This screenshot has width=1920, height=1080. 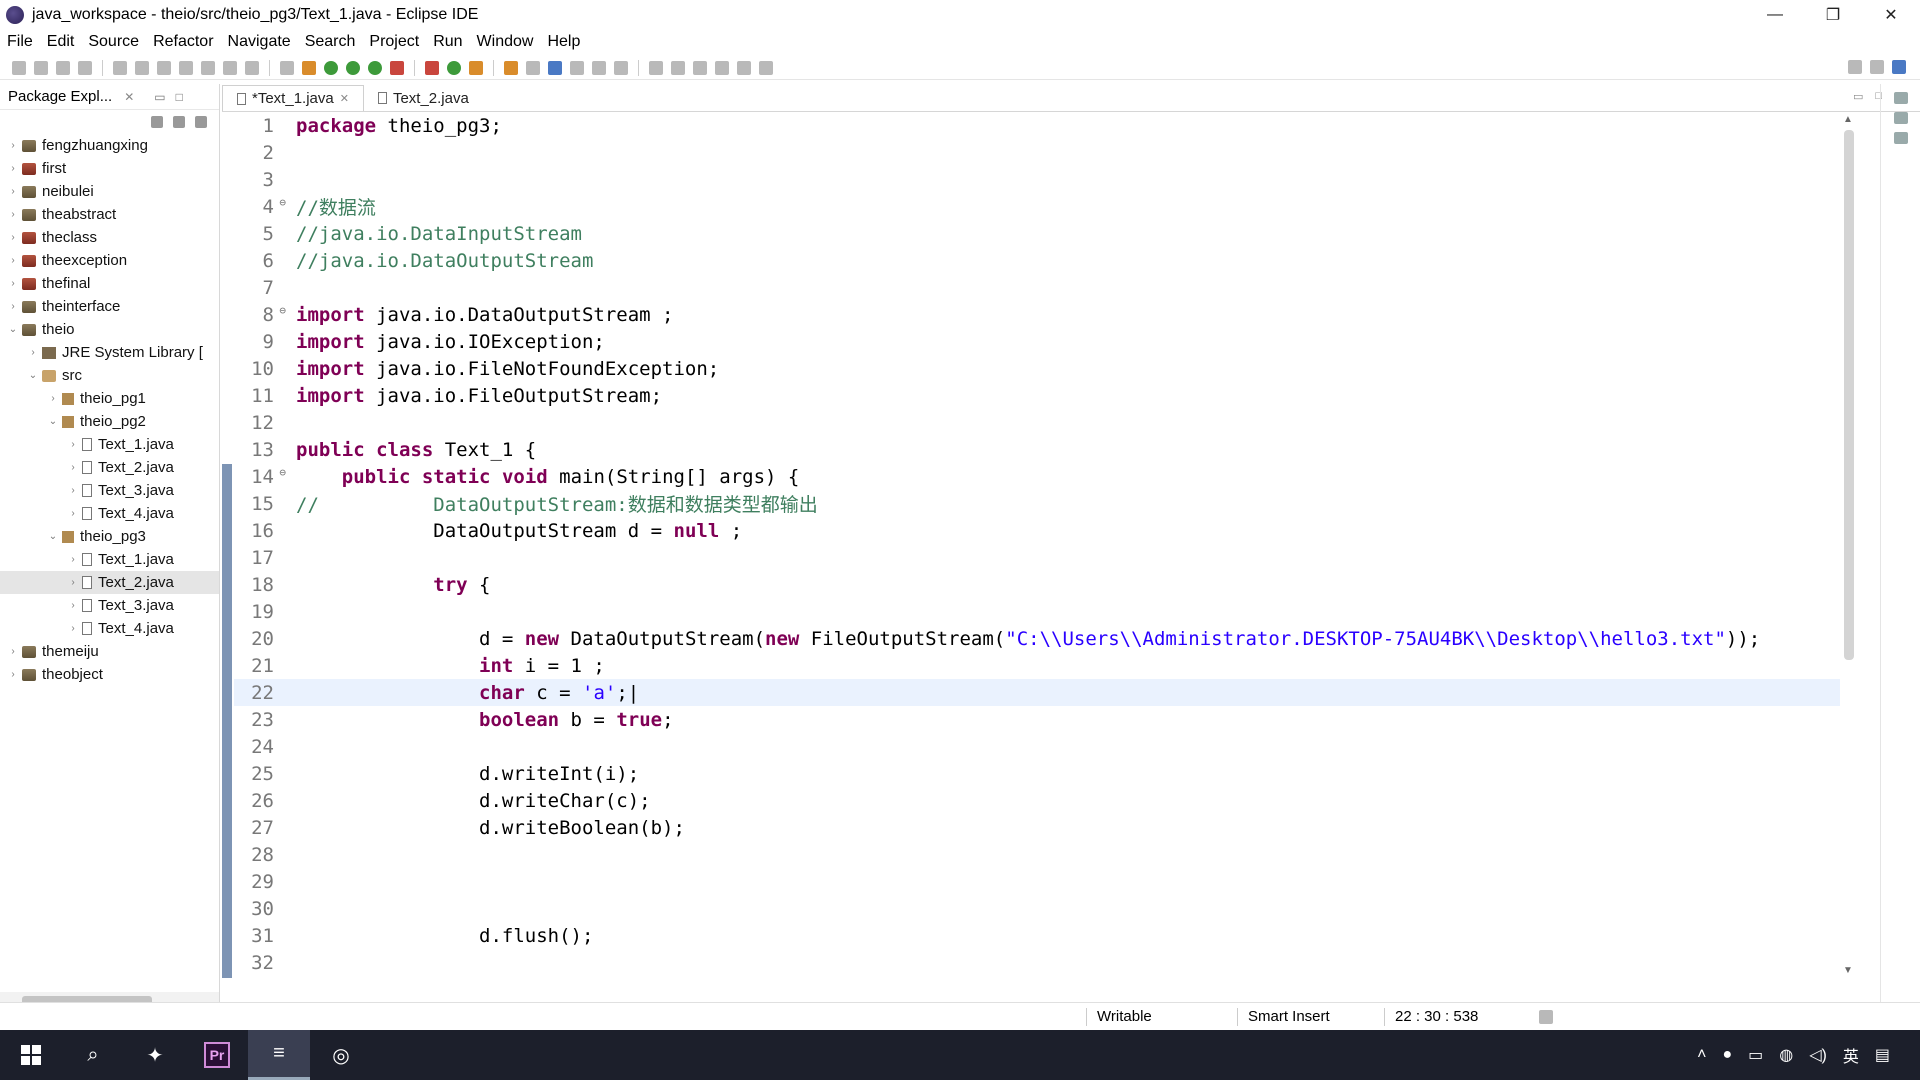 What do you see at coordinates (1037, 206) in the screenshot?
I see `code-line: 4 ⊖//数据流` at bounding box center [1037, 206].